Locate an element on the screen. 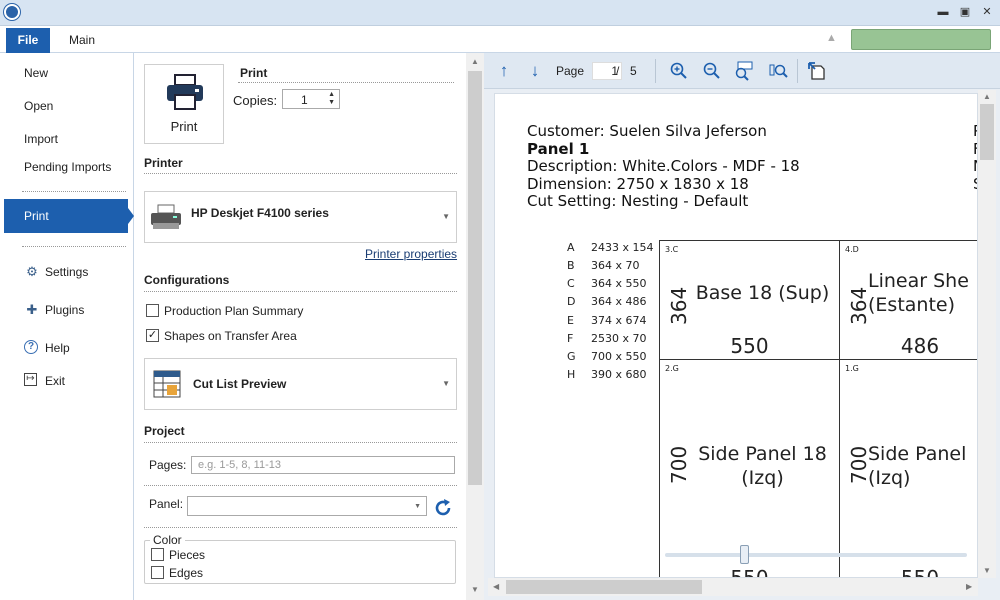 The height and width of the screenshot is (600, 1000). copies-stepper: 1 ▲ ▼ is located at coordinates (311, 99).